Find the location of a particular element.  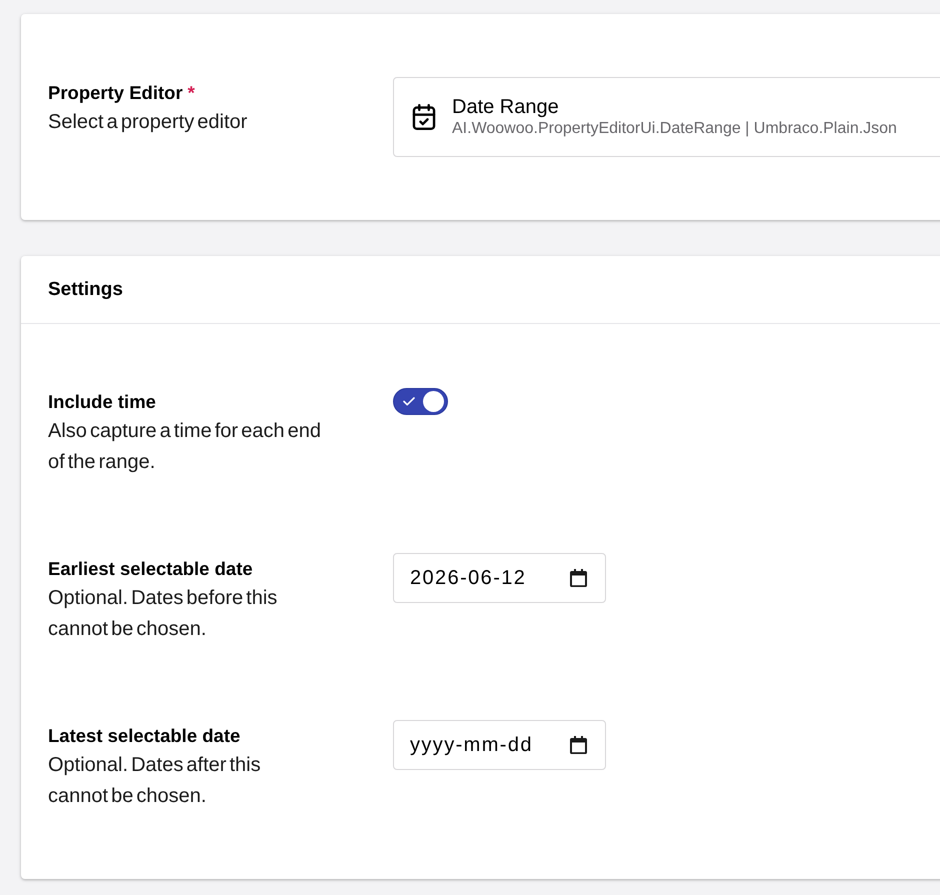

check-icon is located at coordinates (409, 401).